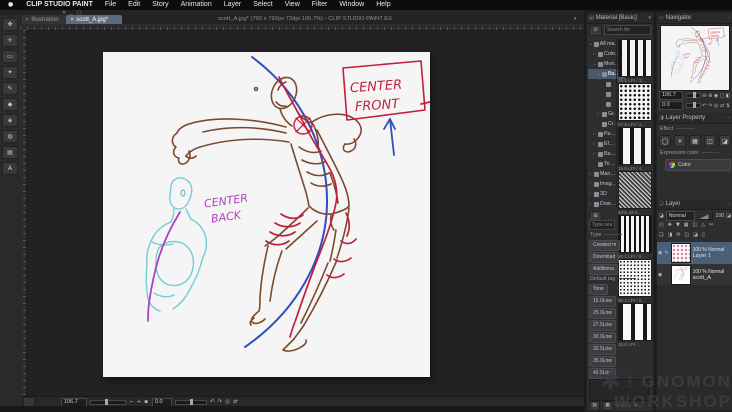 The image size is (732, 412). I want to click on tone-icon: ▦, so click(686, 225).